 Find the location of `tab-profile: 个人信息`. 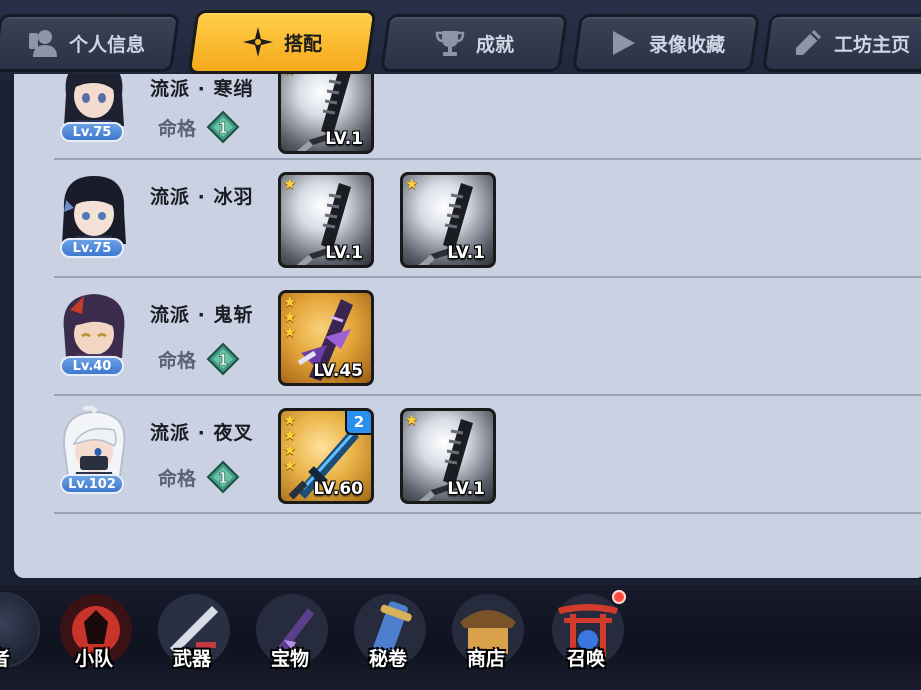

tab-profile: 个人信息 is located at coordinates (90, 43).